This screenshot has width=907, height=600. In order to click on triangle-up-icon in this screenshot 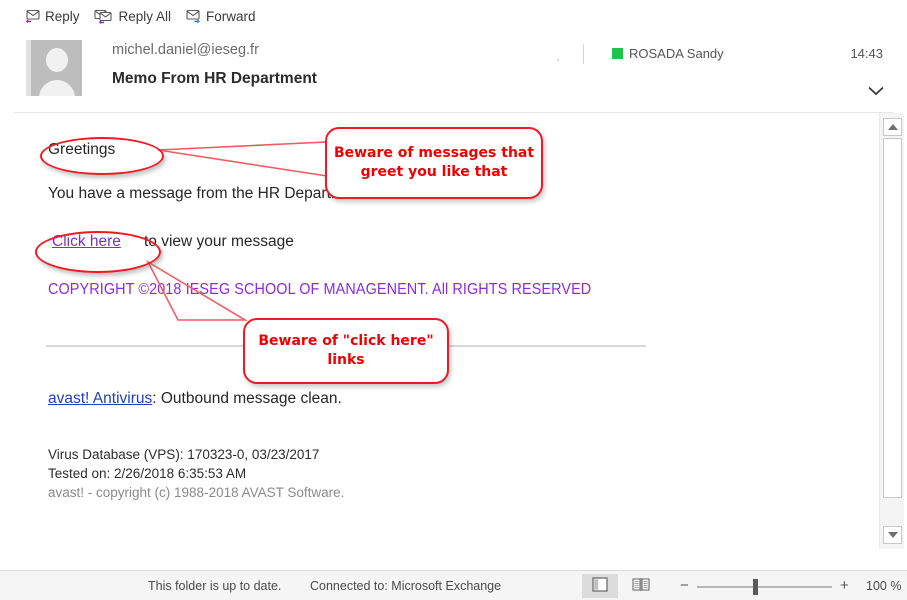, I will do `click(892, 127)`.